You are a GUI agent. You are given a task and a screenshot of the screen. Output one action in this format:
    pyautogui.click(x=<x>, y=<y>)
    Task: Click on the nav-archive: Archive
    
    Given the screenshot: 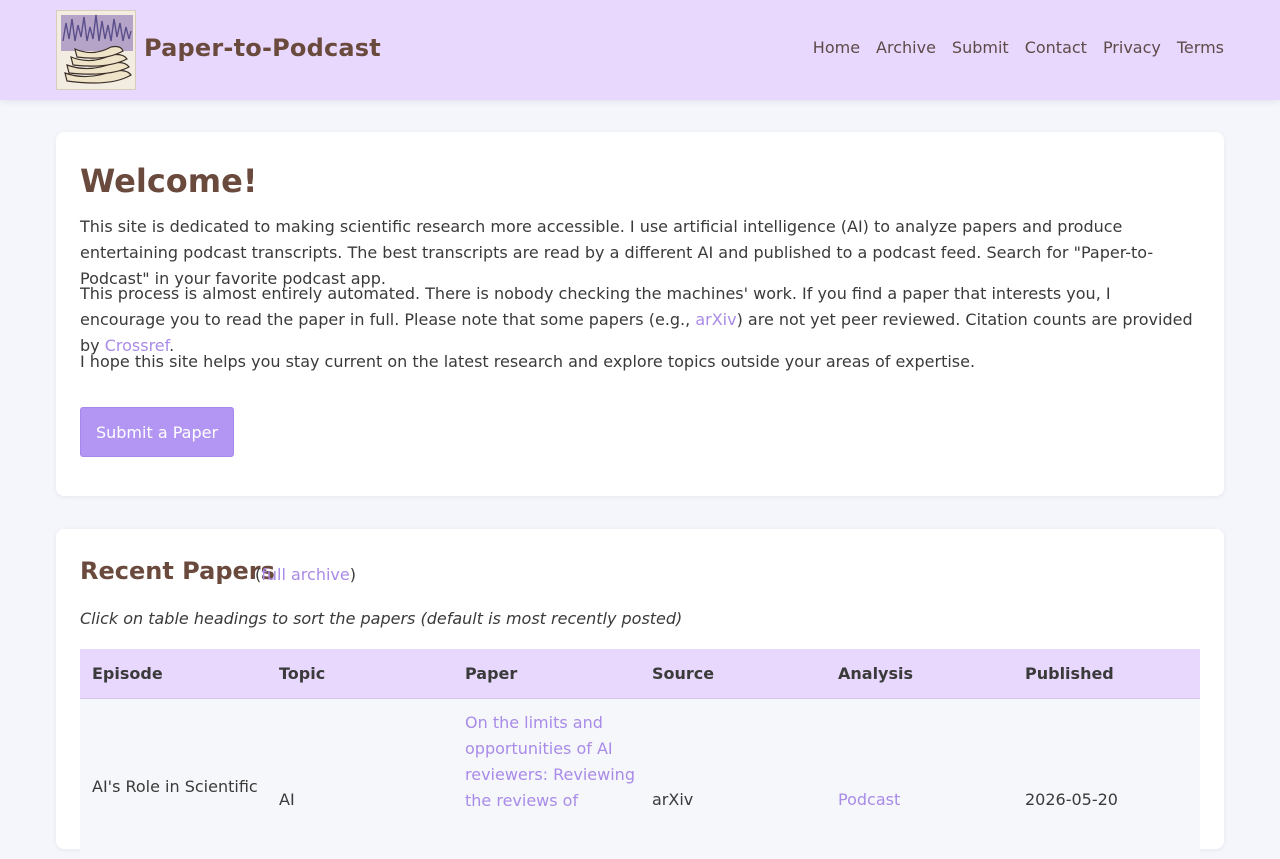 What is the action you would take?
    pyautogui.click(x=906, y=47)
    